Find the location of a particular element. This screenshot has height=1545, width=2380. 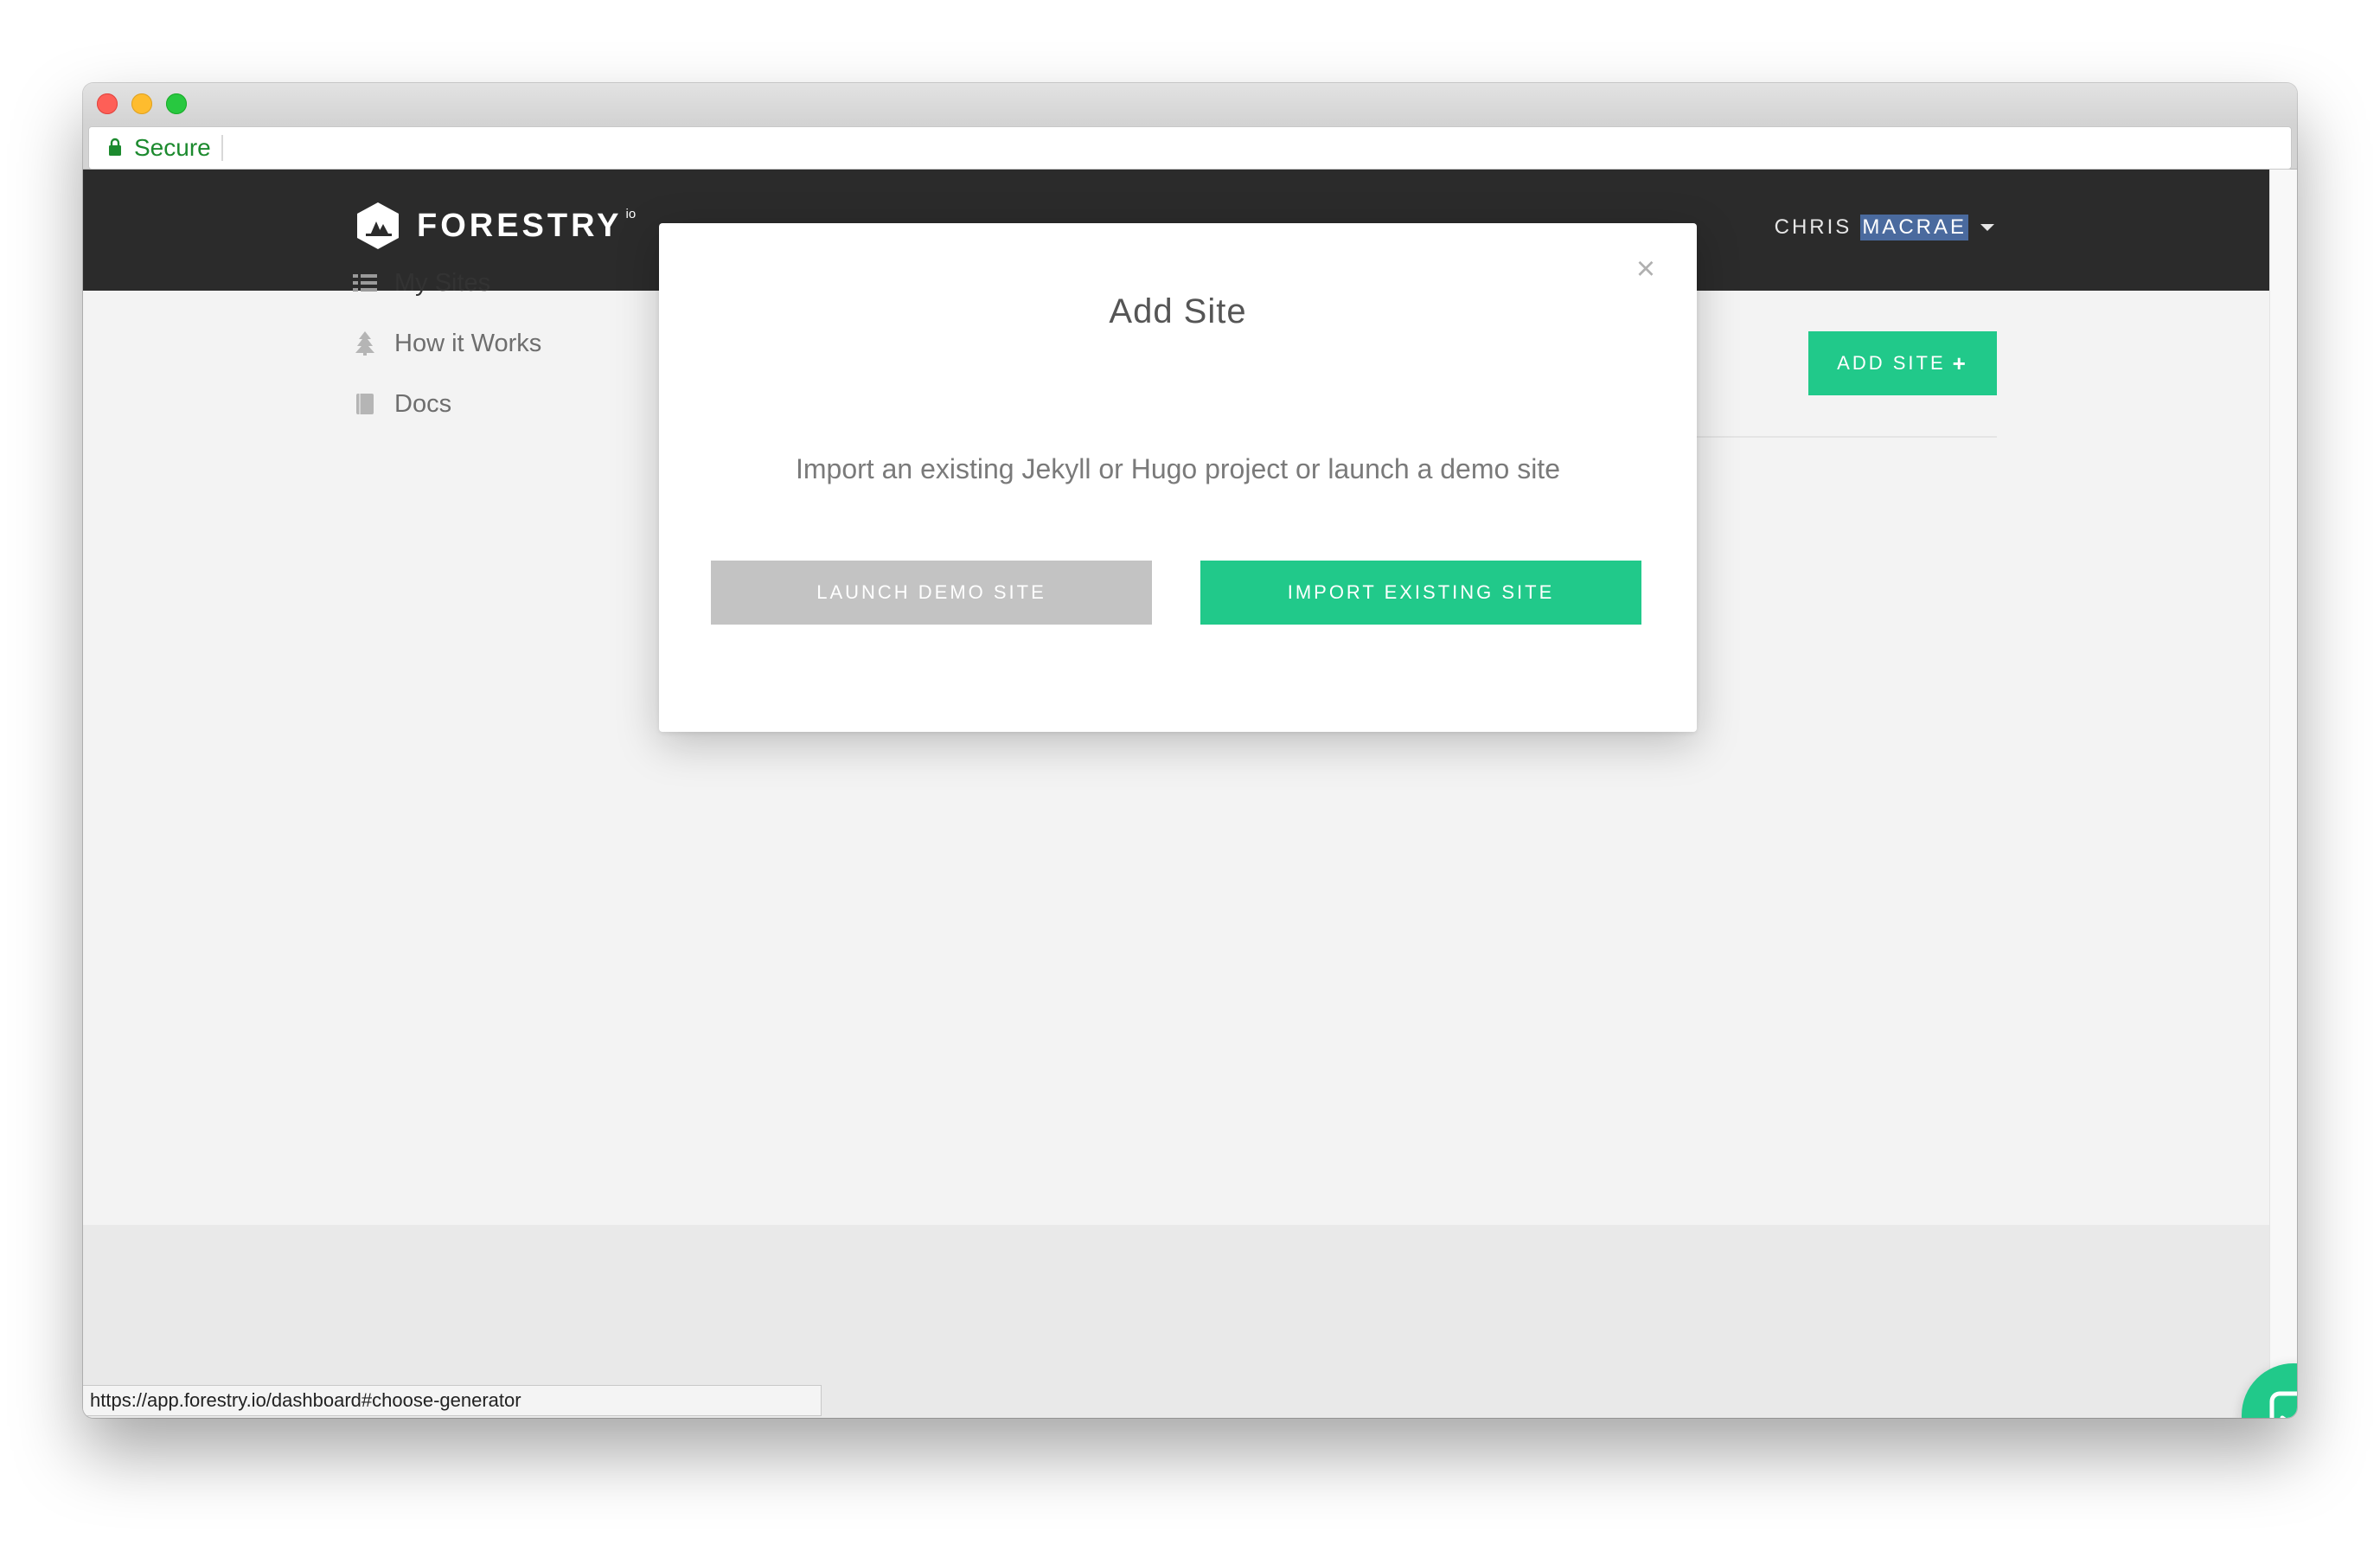

user-menu: CHRIS MACRAE is located at coordinates (1884, 227).